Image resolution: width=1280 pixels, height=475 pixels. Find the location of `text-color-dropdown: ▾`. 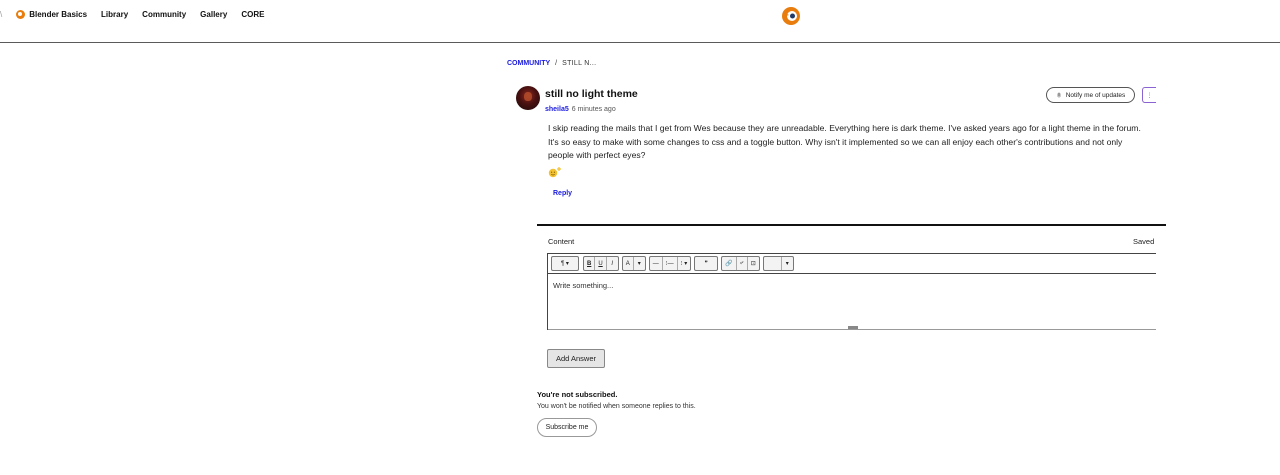

text-color-dropdown: ▾ is located at coordinates (639, 263).